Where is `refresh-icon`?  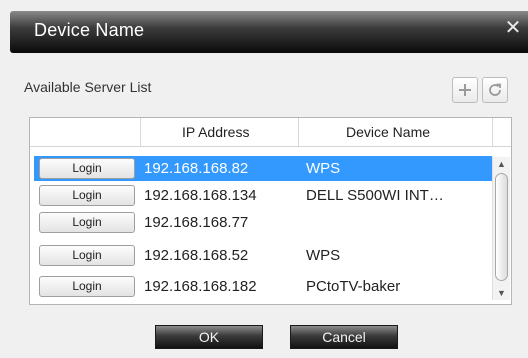 refresh-icon is located at coordinates (495, 89).